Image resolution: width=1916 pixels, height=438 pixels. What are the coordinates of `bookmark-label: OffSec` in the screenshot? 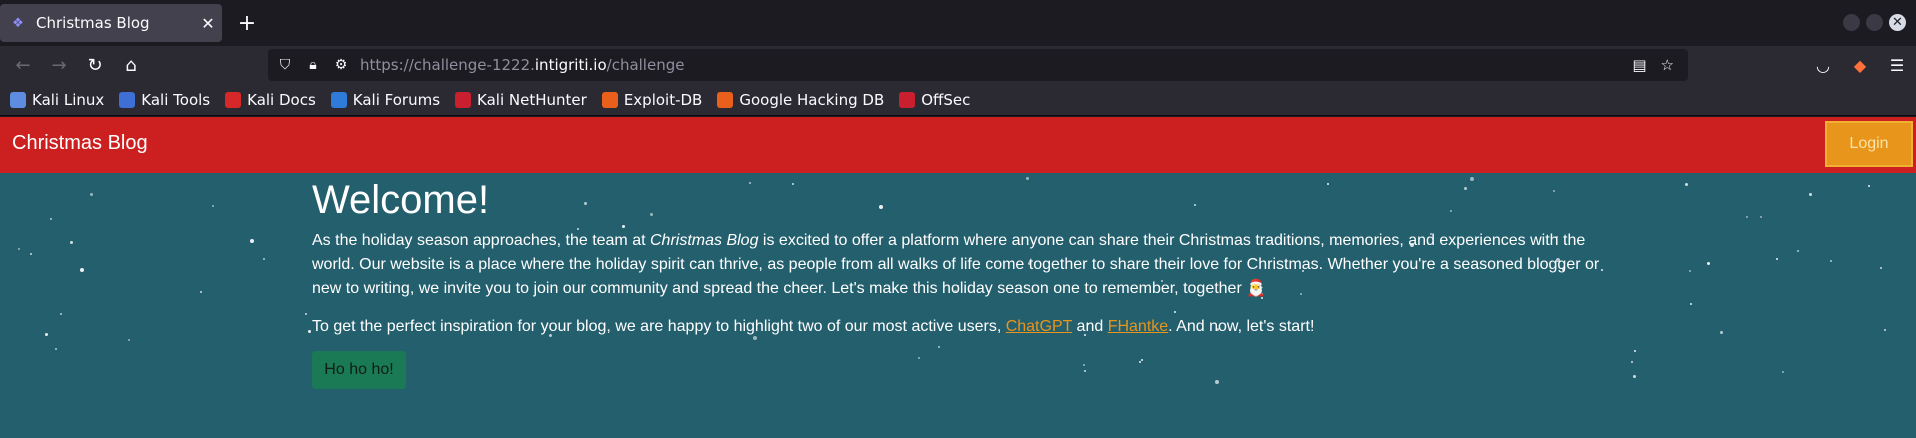 It's located at (946, 99).